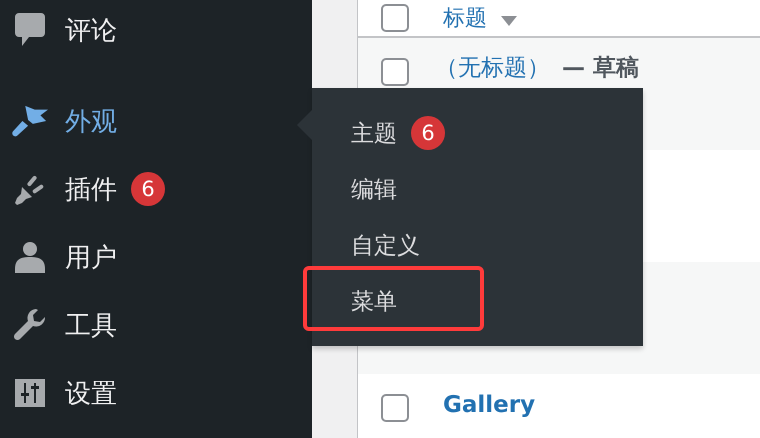 This screenshot has height=438, width=760. Describe the element at coordinates (465, 18) in the screenshot. I see `column-header: 标题` at that location.